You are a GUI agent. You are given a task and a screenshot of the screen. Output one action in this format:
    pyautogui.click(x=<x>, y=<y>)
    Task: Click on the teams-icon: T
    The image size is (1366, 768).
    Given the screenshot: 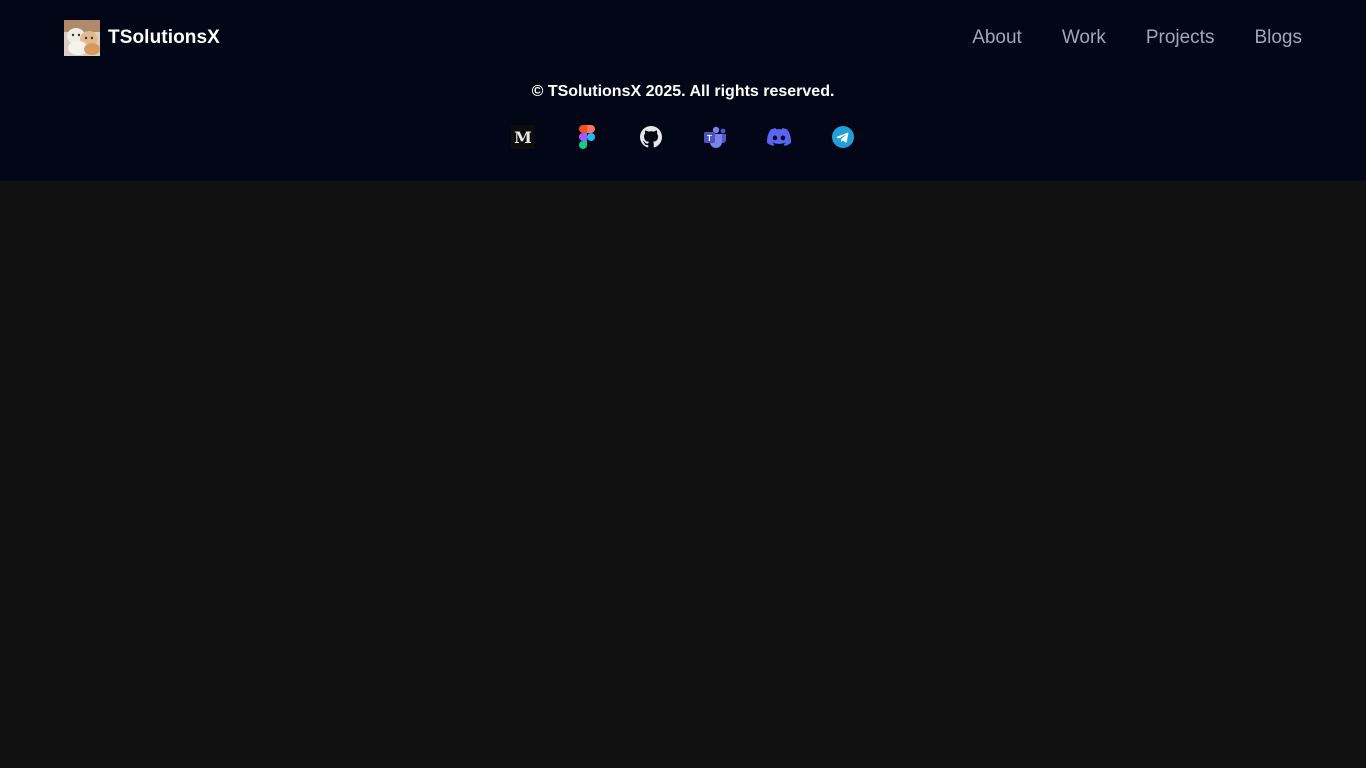 What is the action you would take?
    pyautogui.click(x=715, y=137)
    